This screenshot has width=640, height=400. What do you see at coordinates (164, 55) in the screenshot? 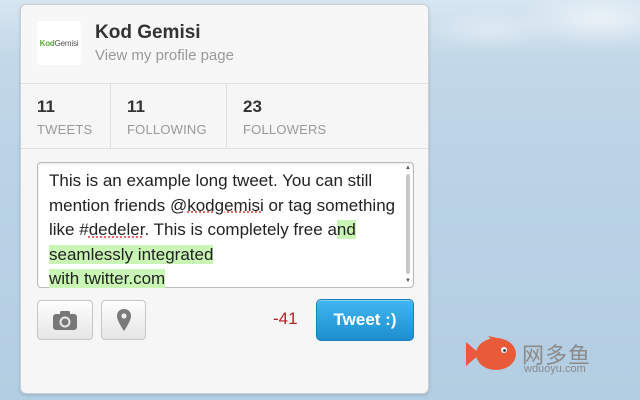
I see `view-profile-link: View my profile page` at bounding box center [164, 55].